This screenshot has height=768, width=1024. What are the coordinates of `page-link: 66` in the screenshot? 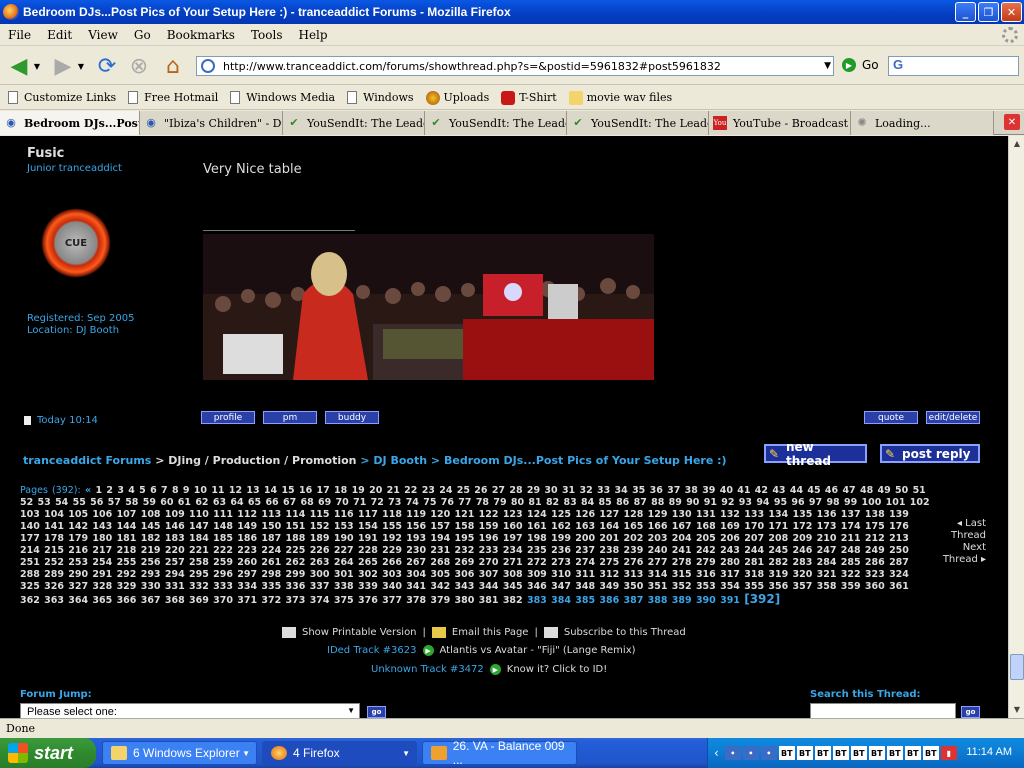 It's located at (274, 502).